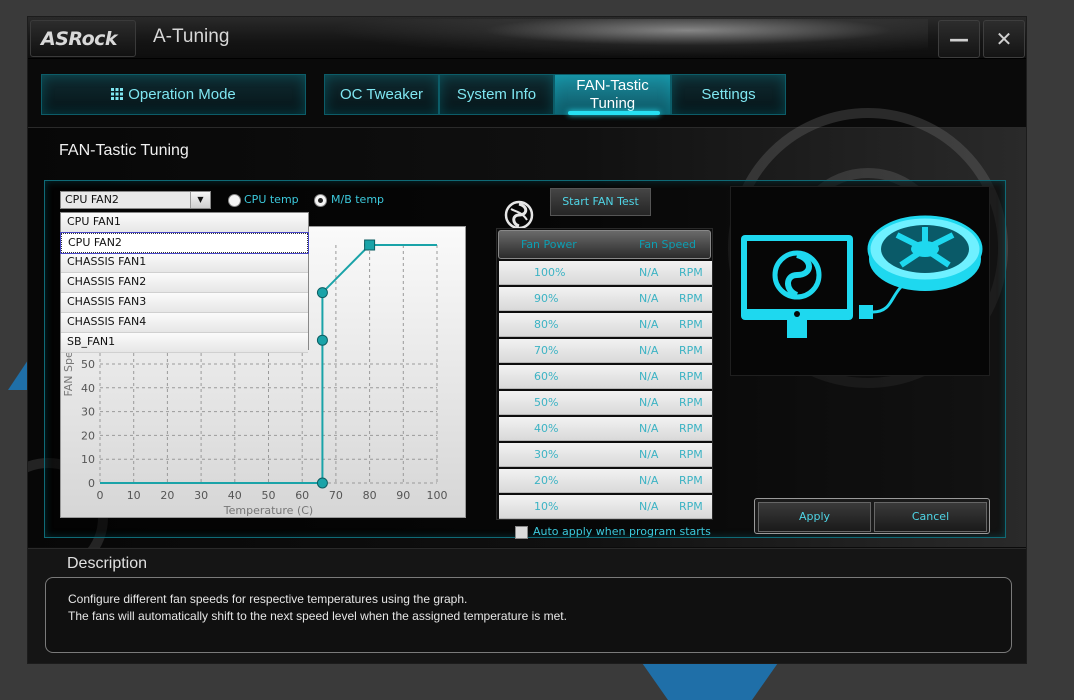 The image size is (1074, 700). What do you see at coordinates (302, 495) in the screenshot?
I see `x-tick-label: 60` at bounding box center [302, 495].